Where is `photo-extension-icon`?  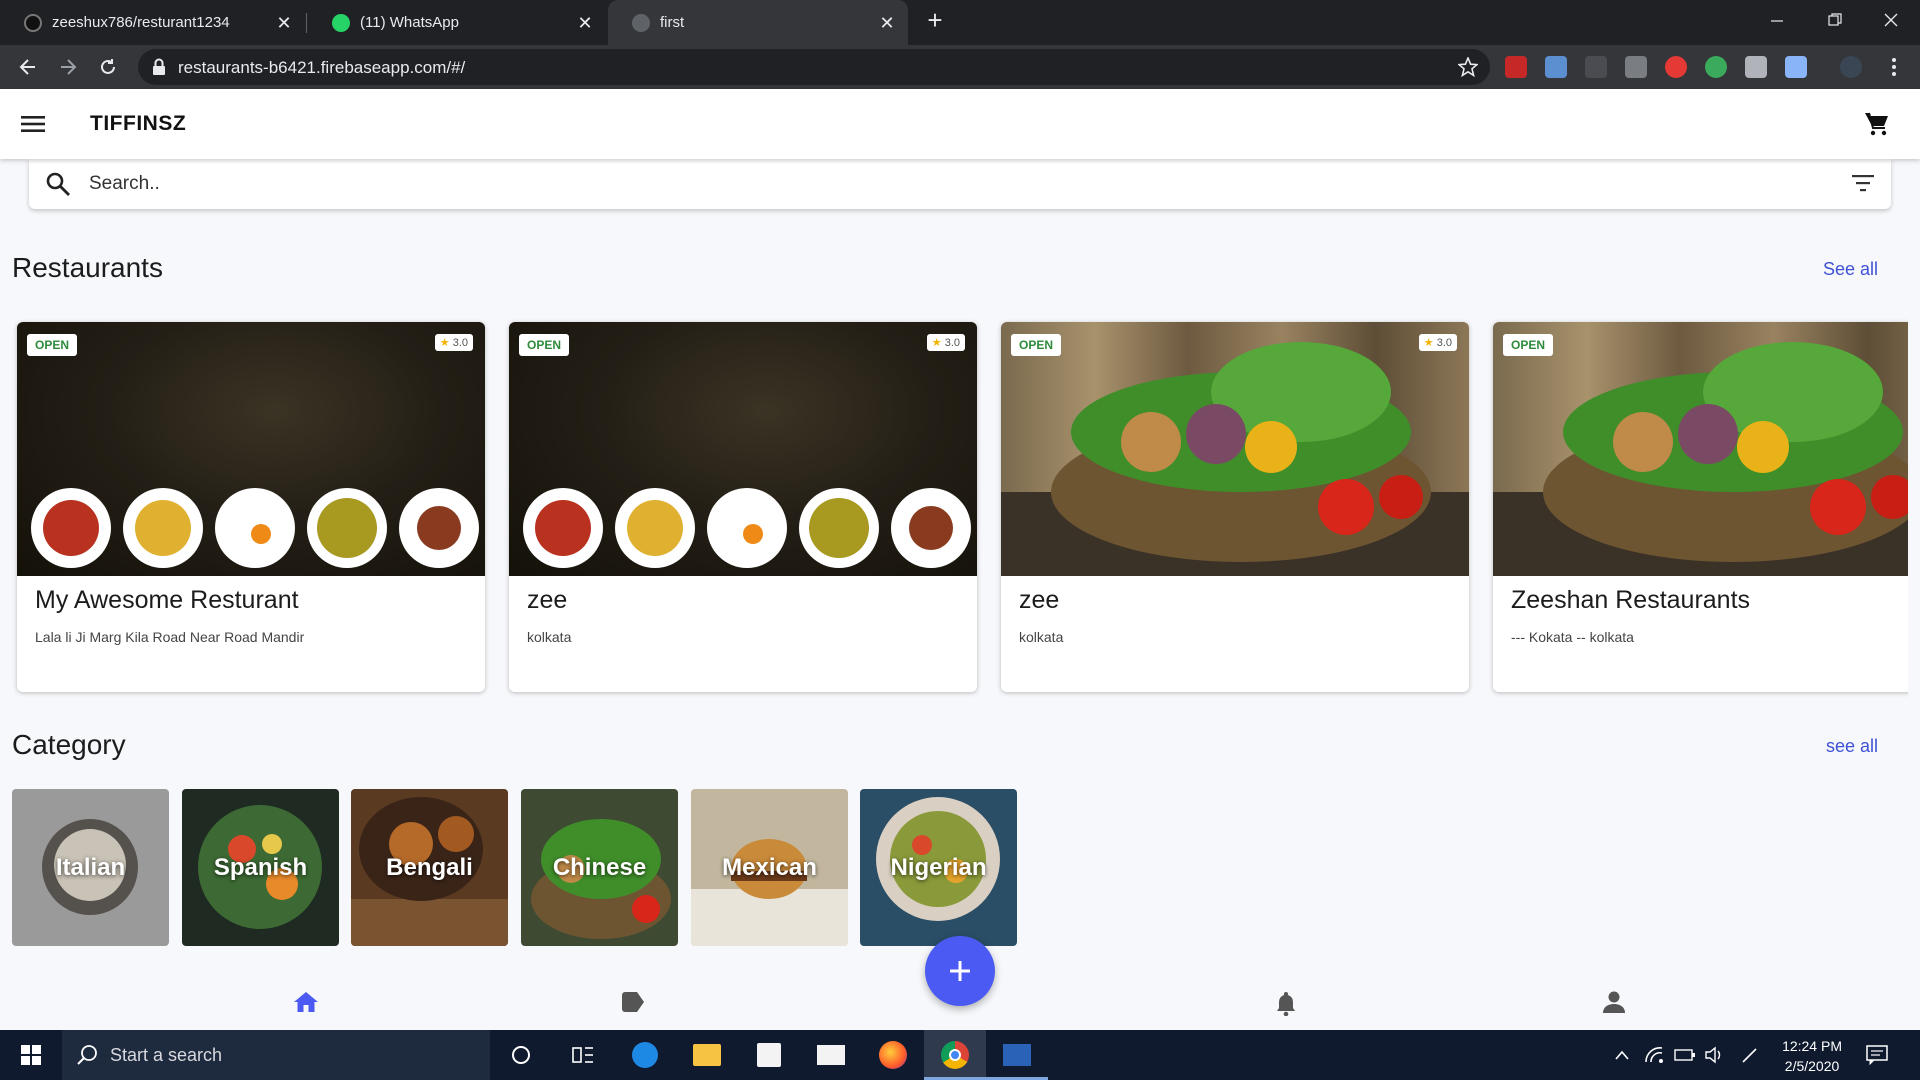 photo-extension-icon is located at coordinates (1556, 67).